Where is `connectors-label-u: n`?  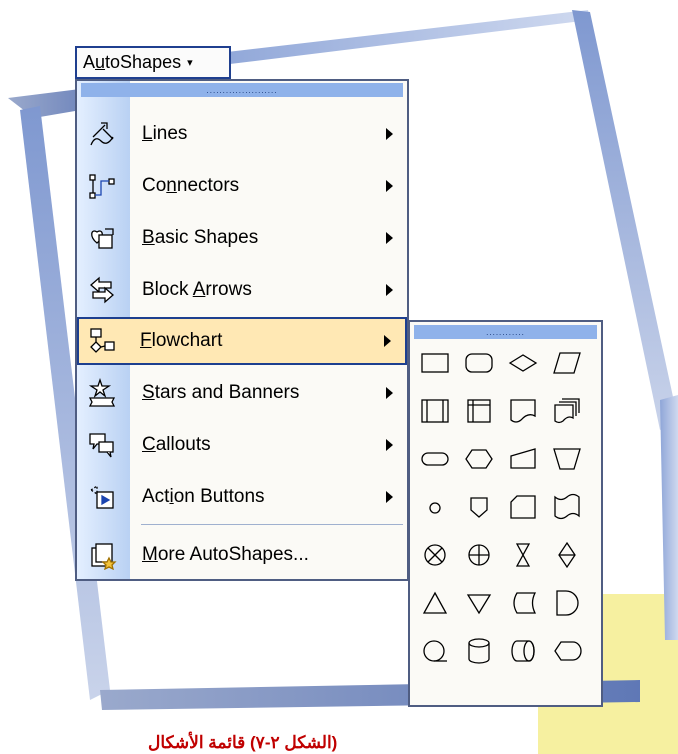
connectors-label-u: n is located at coordinates (171, 185).